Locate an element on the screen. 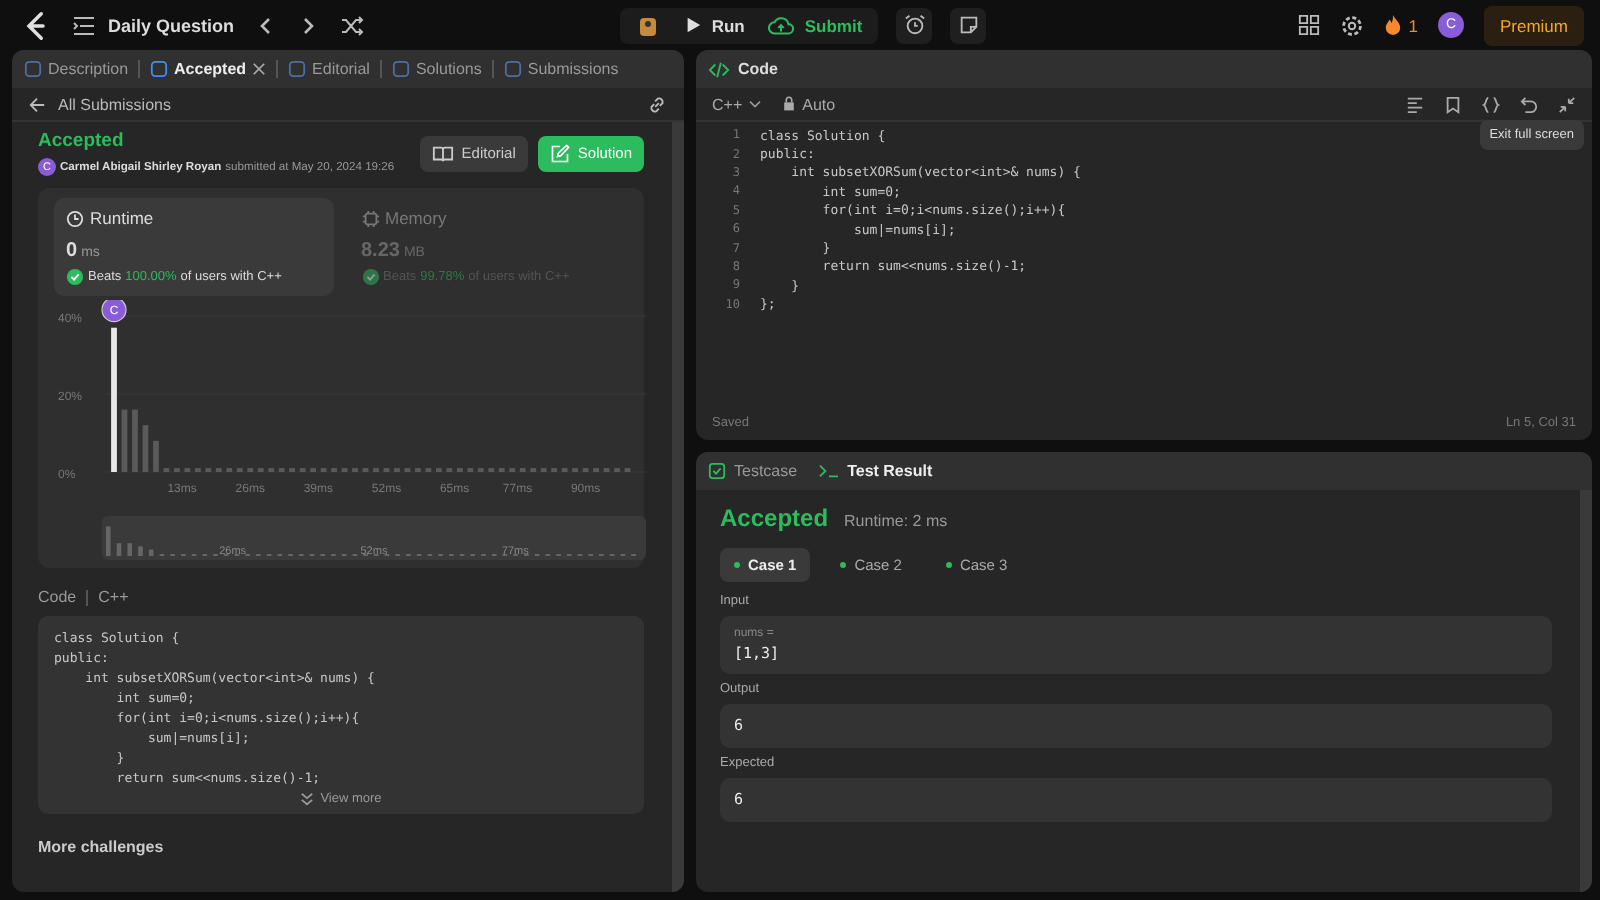 The height and width of the screenshot is (900, 1600). panel-tab: Testcase is located at coordinates (753, 471).